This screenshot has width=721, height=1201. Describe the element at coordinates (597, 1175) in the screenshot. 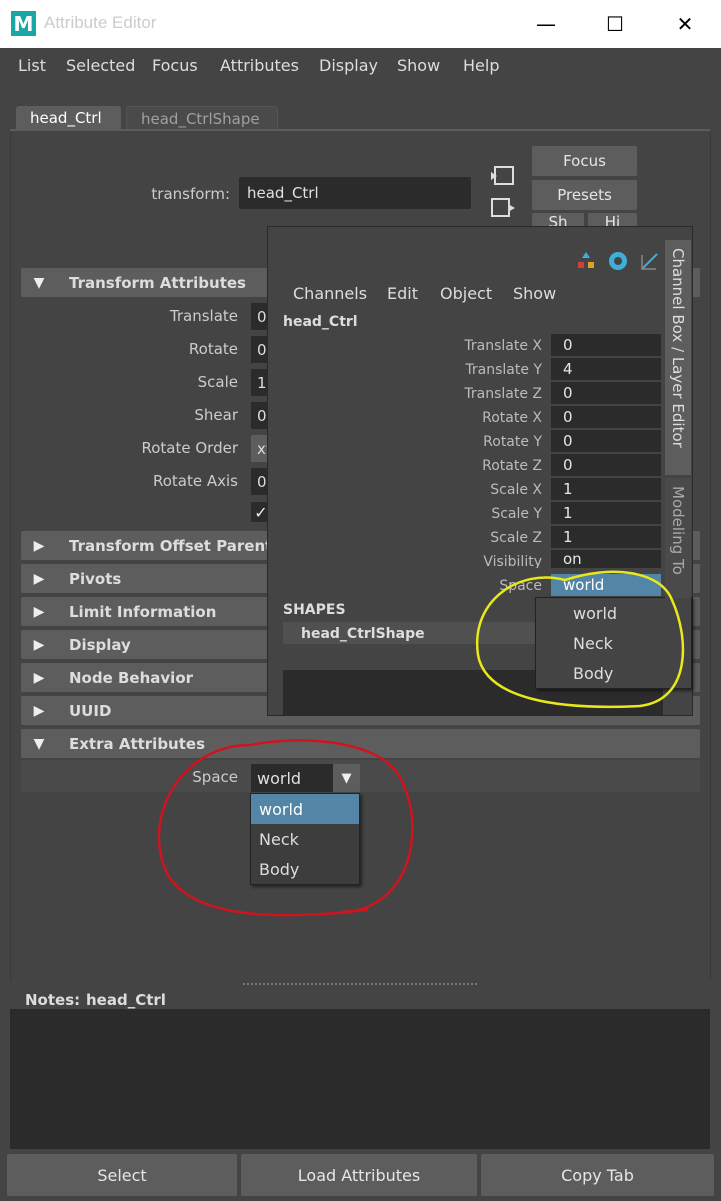

I see `copy-tab-button: Copy Tab` at that location.